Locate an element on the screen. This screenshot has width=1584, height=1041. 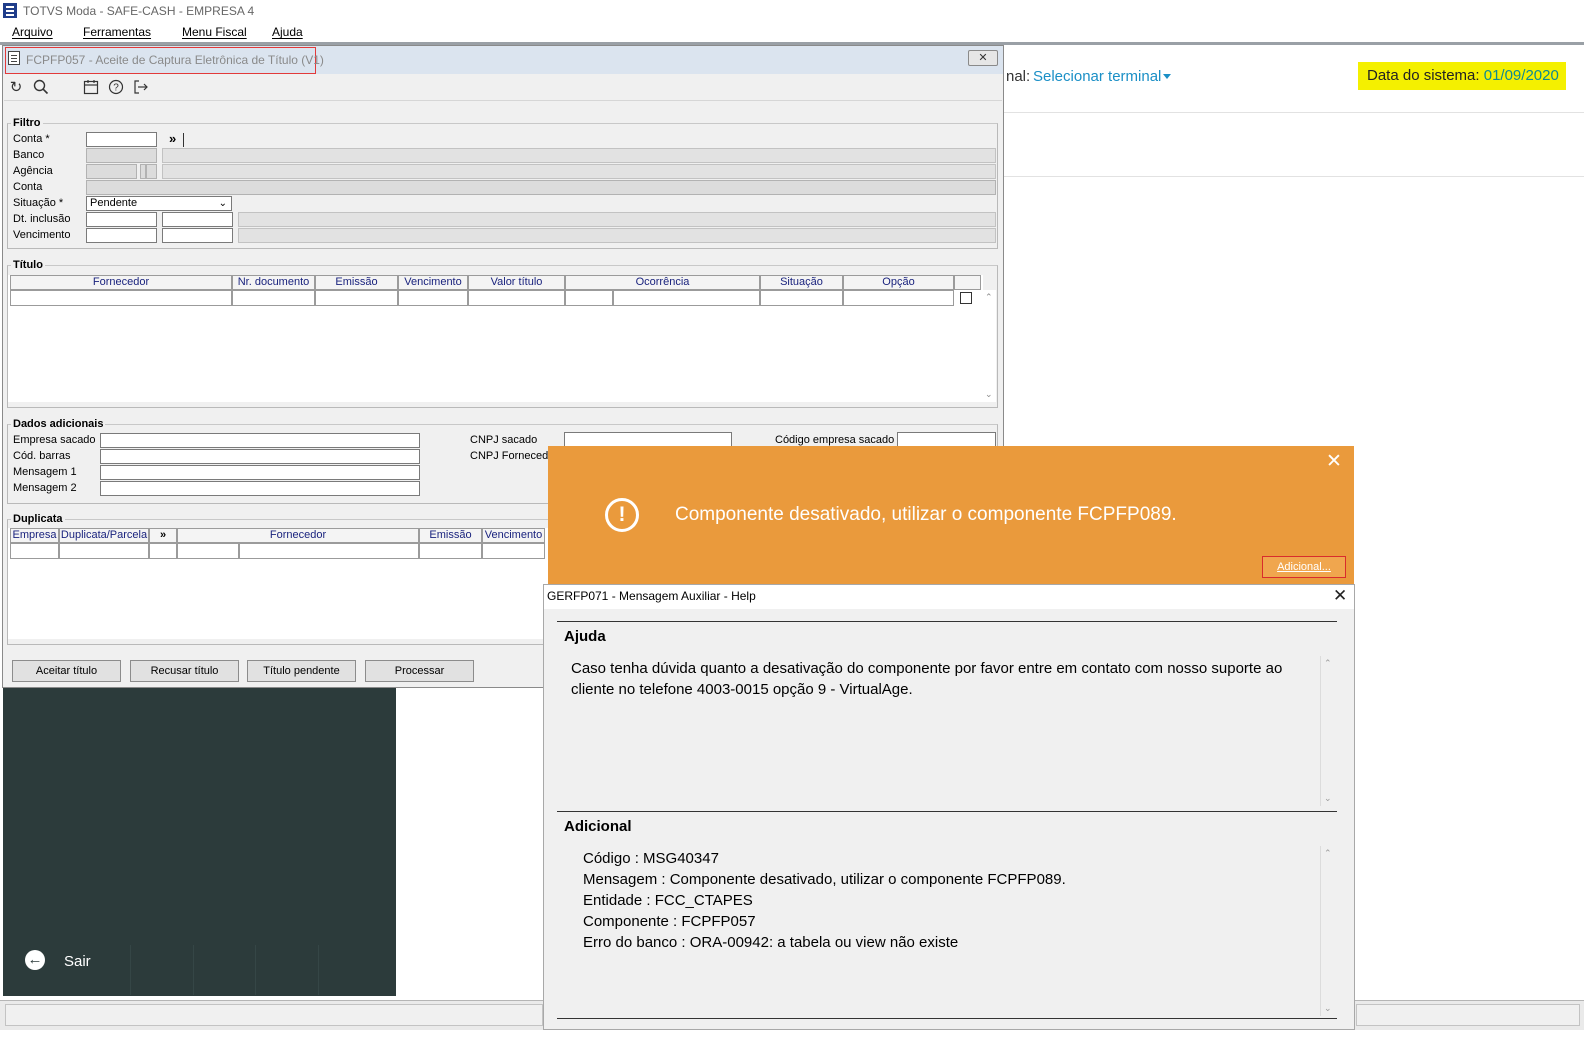
empresa-sacado-label: Empresa sacado is located at coordinates (54, 440).